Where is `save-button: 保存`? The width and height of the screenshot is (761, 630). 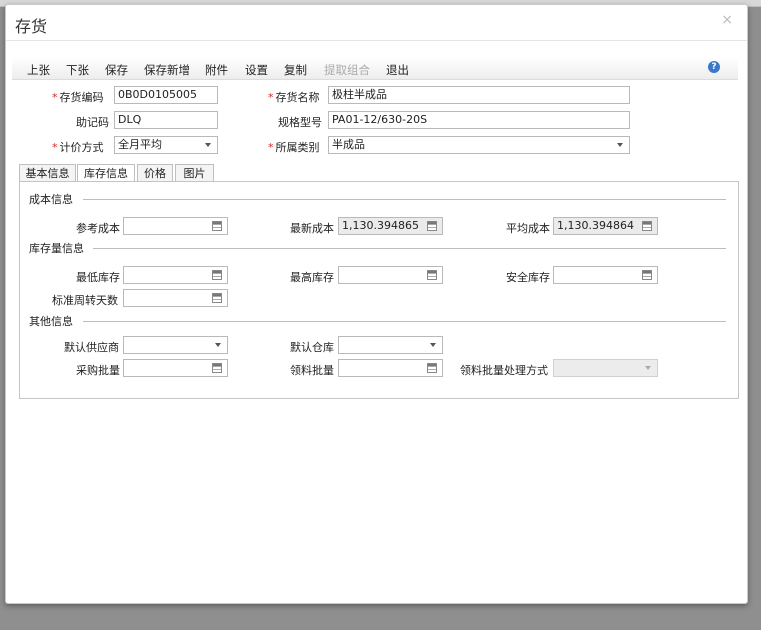 save-button: 保存 is located at coordinates (116, 70).